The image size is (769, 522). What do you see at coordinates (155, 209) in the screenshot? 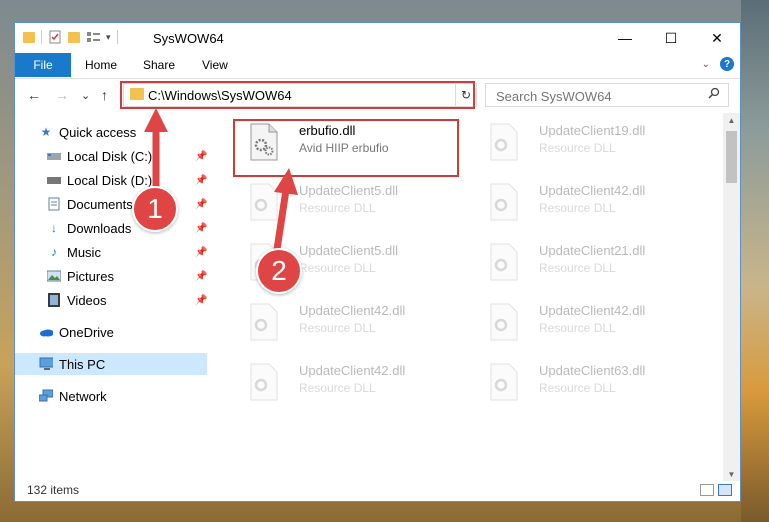
I see `step-marker-1: 1` at bounding box center [155, 209].